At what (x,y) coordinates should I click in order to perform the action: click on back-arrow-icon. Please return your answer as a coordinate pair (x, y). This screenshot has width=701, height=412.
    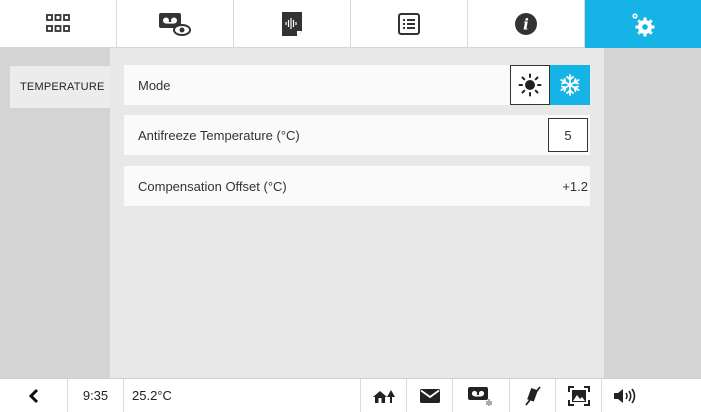
    Looking at the image, I should click on (33, 395).